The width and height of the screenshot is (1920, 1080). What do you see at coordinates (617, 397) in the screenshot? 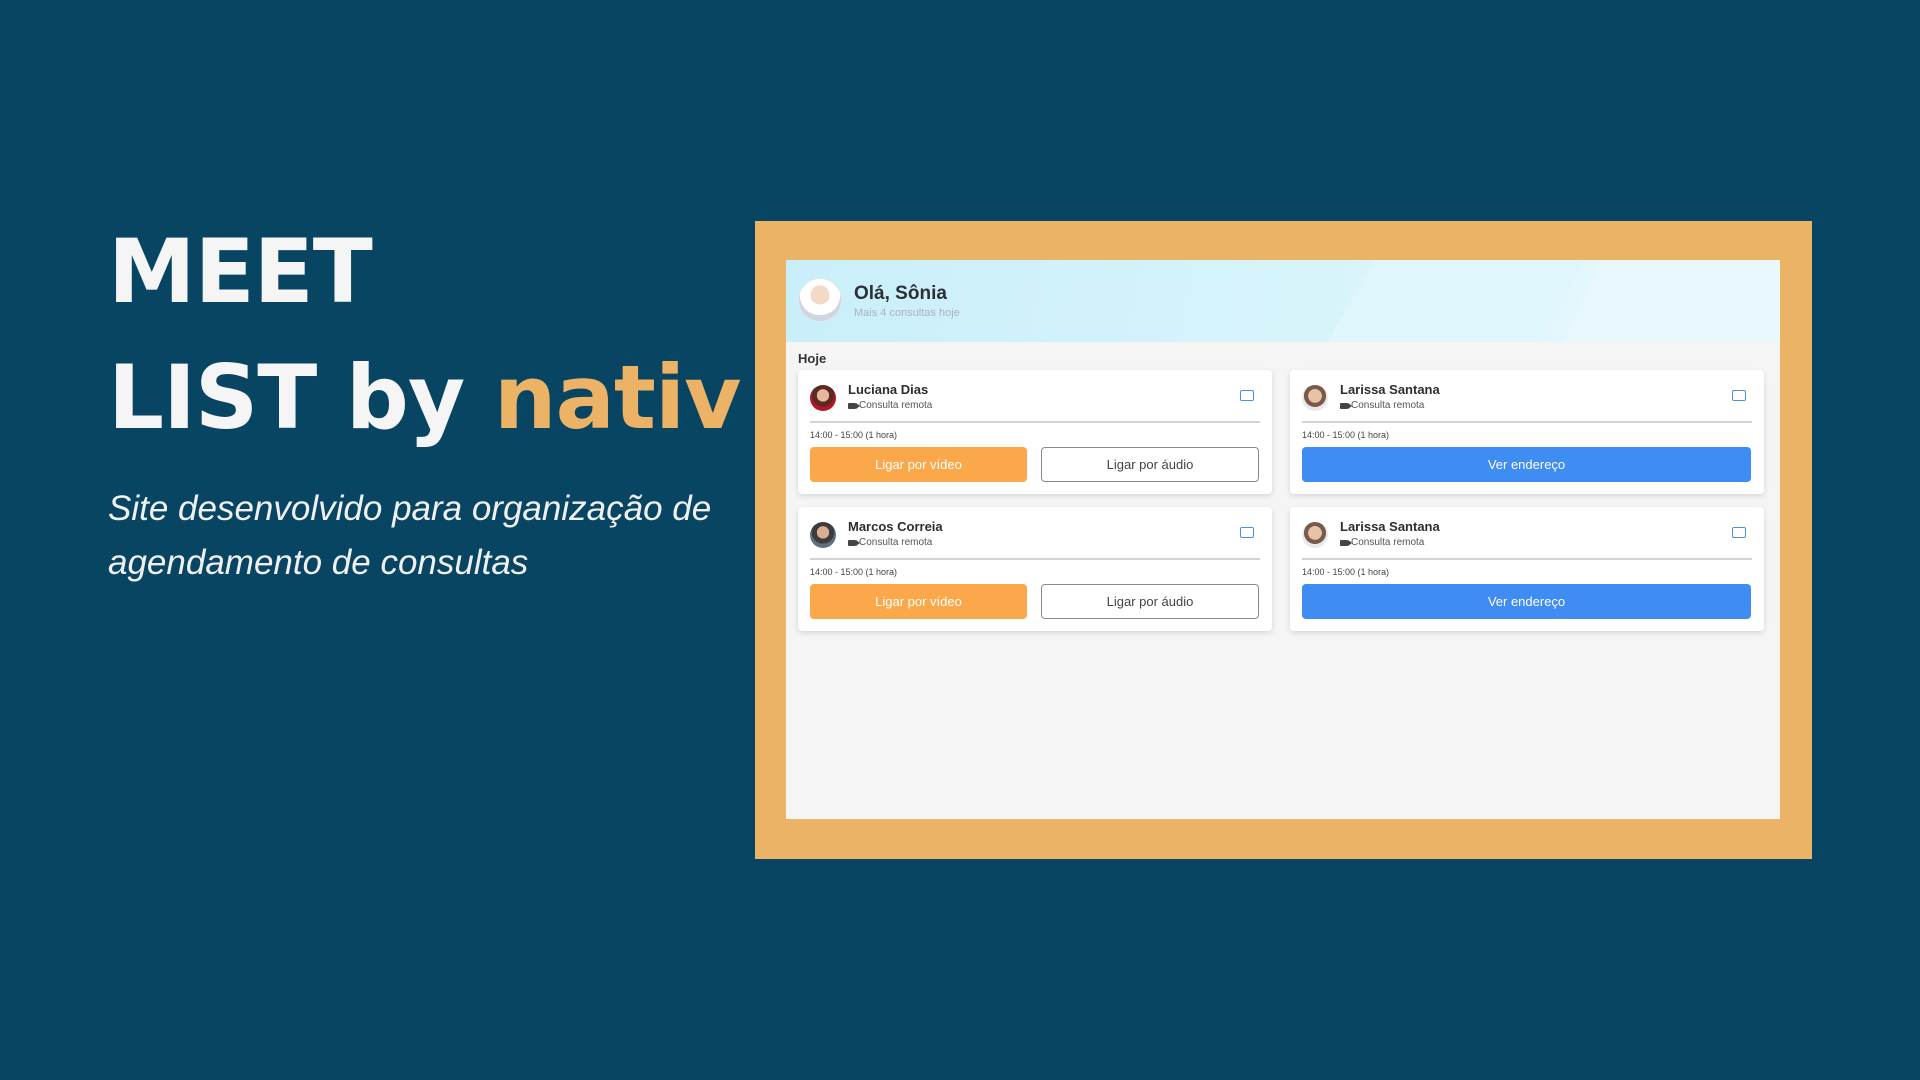
I see `brand-name: nativ` at bounding box center [617, 397].